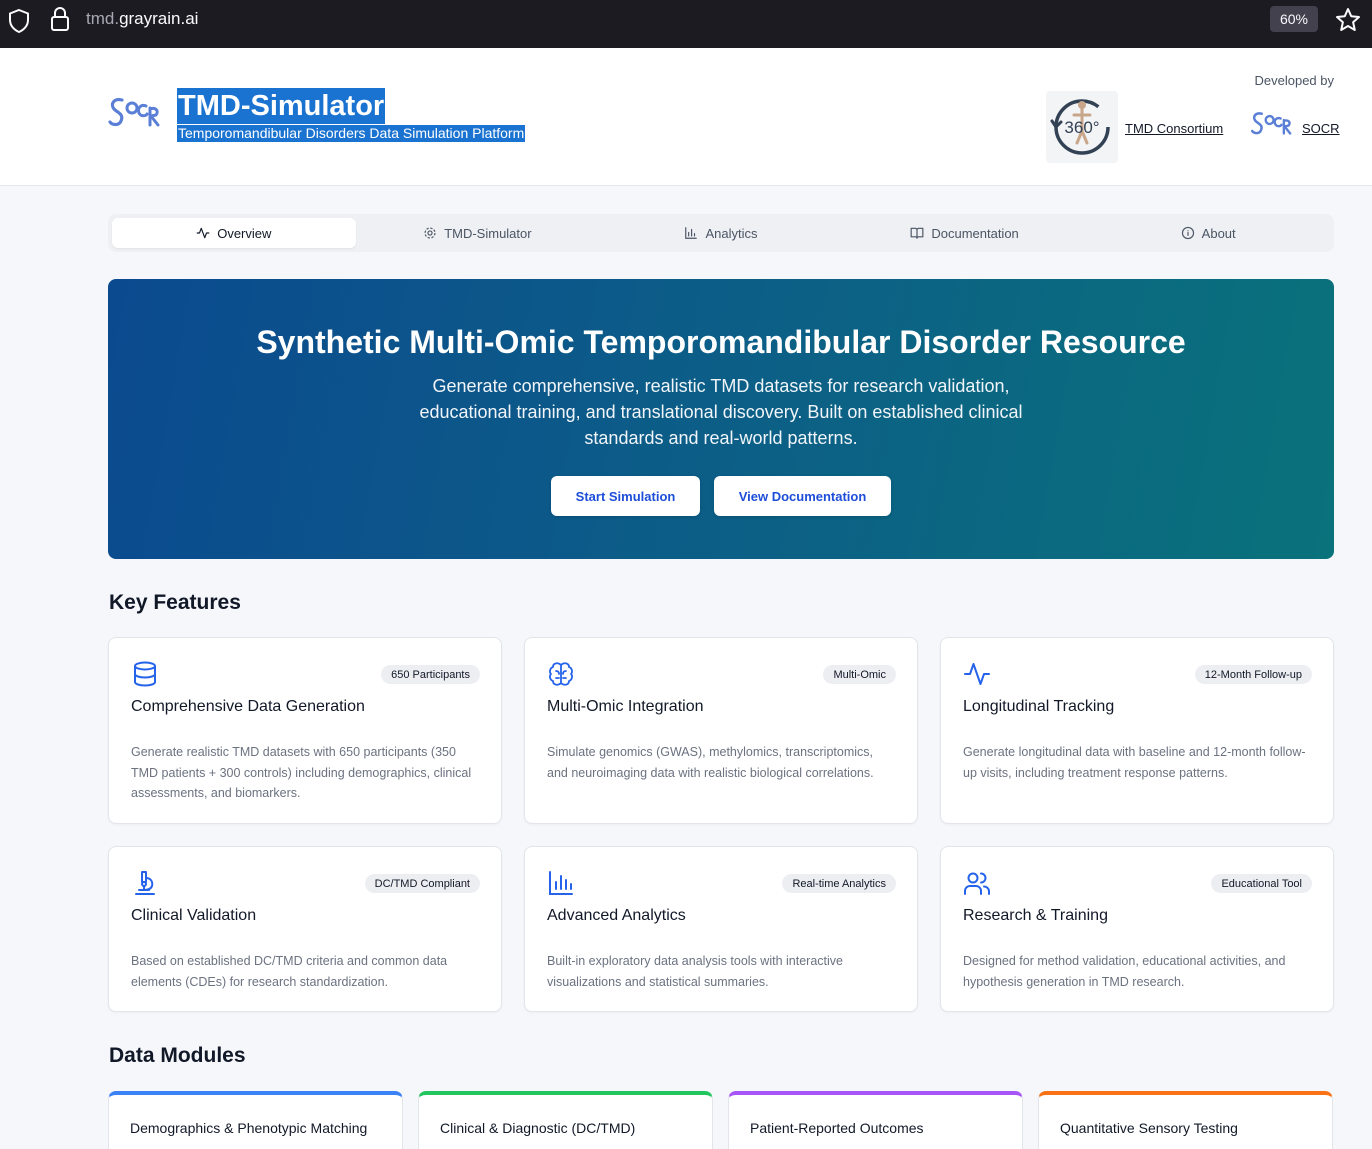 This screenshot has width=1372, height=1149. Describe the element at coordinates (135, 113) in the screenshot. I see `socr-logo` at that location.